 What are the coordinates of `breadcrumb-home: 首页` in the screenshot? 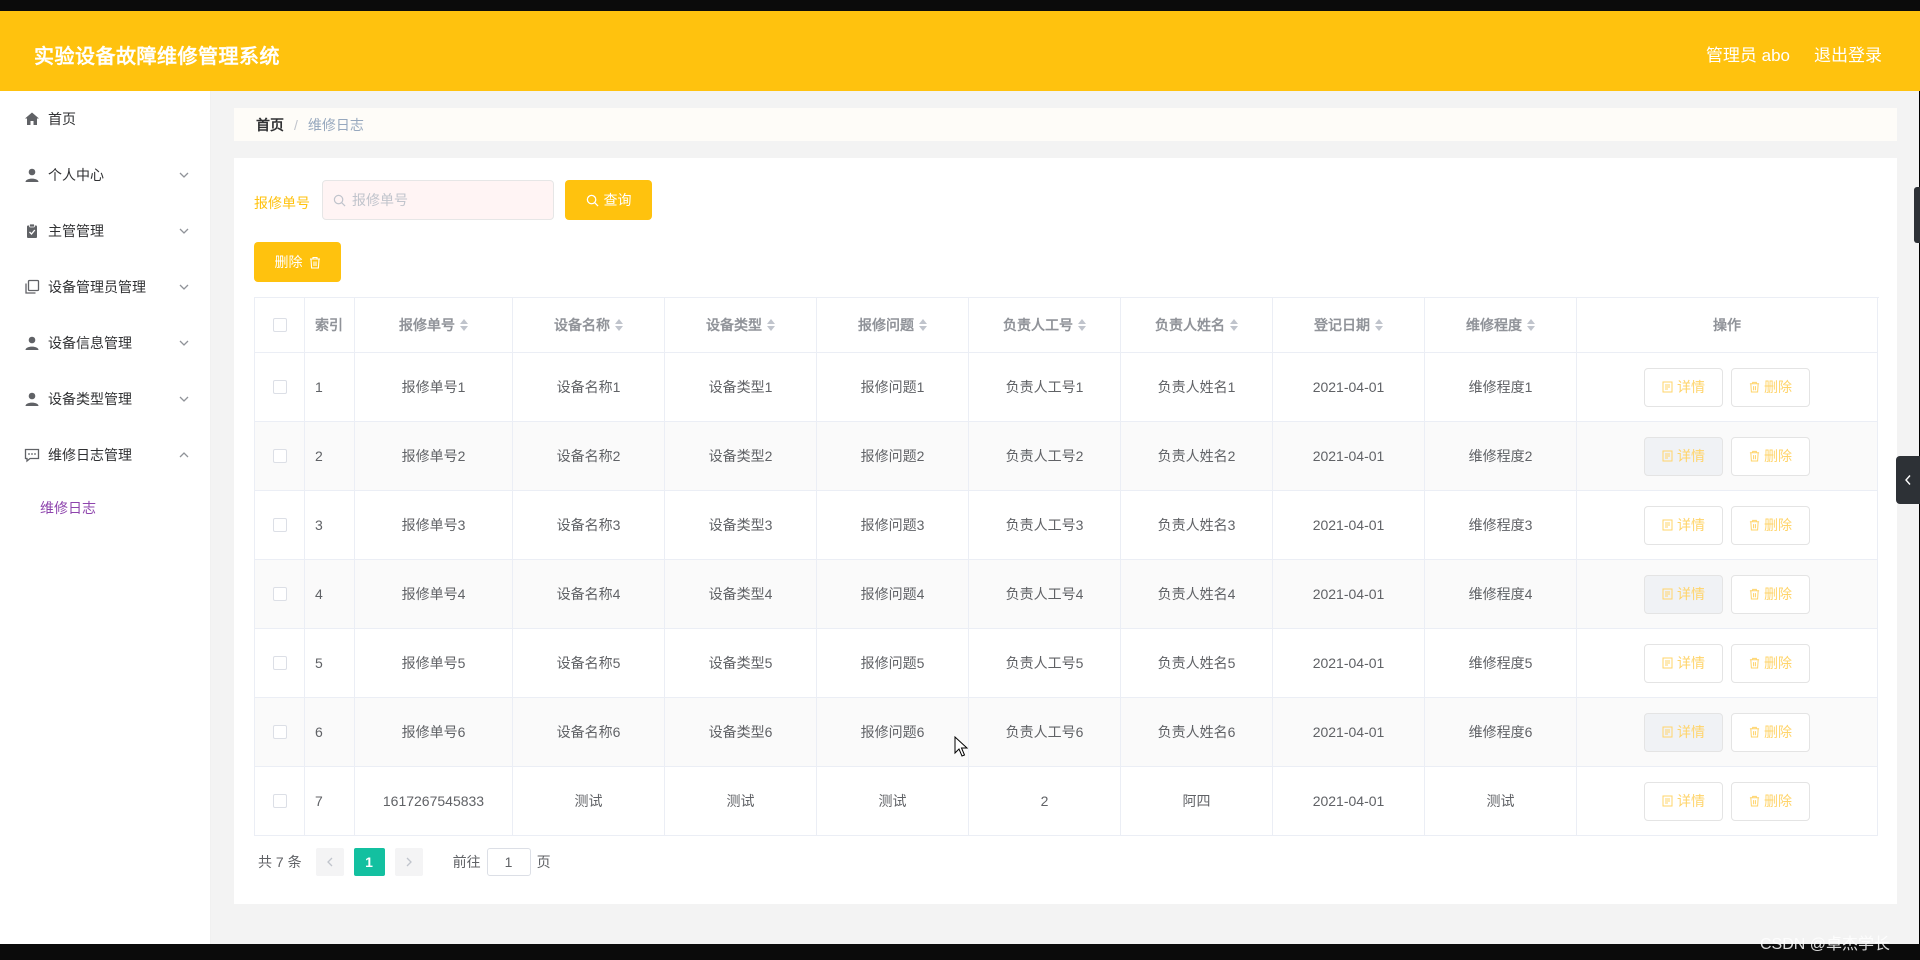 It's located at (270, 125).